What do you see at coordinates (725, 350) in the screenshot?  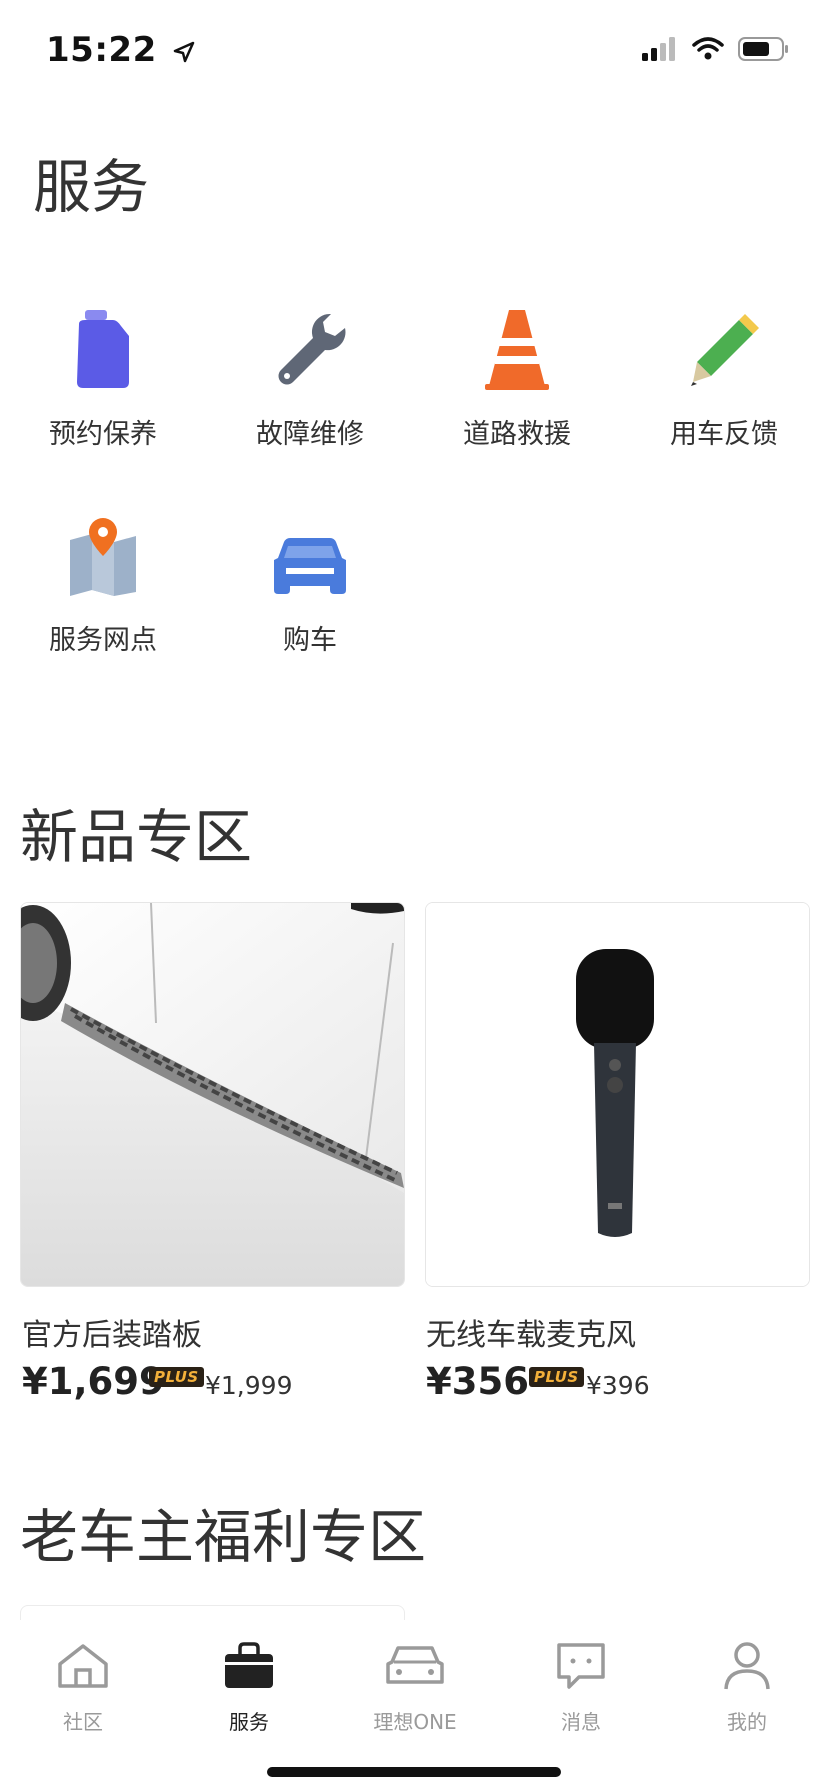 I see `pencil-icon` at bounding box center [725, 350].